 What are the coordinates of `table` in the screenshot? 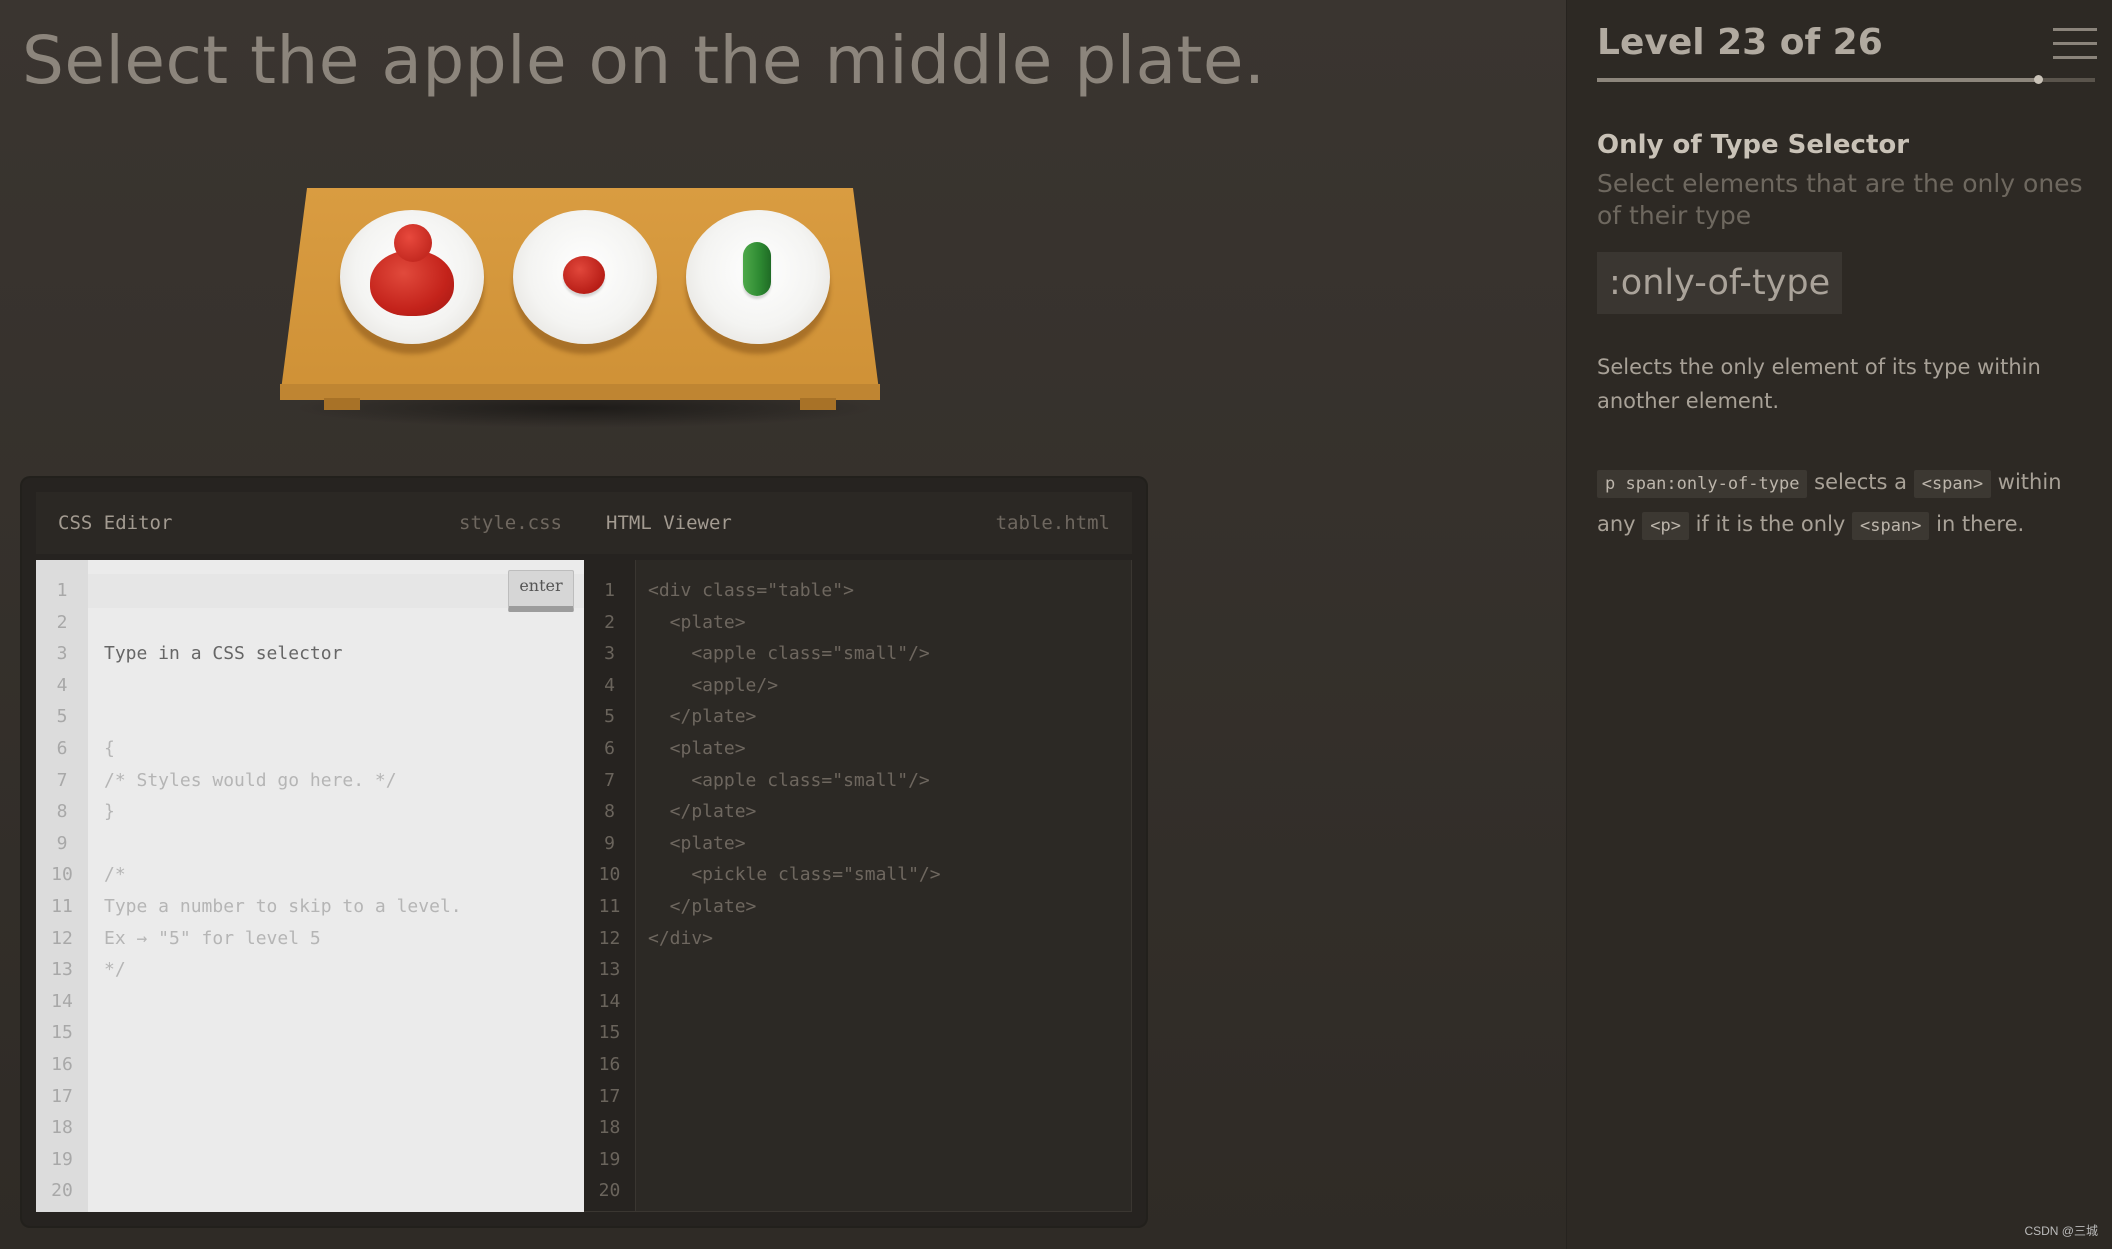 It's located at (580, 318).